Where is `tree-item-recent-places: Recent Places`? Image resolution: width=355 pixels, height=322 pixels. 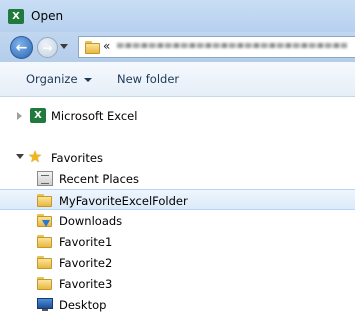 tree-item-recent-places: Recent Places is located at coordinates (177, 178).